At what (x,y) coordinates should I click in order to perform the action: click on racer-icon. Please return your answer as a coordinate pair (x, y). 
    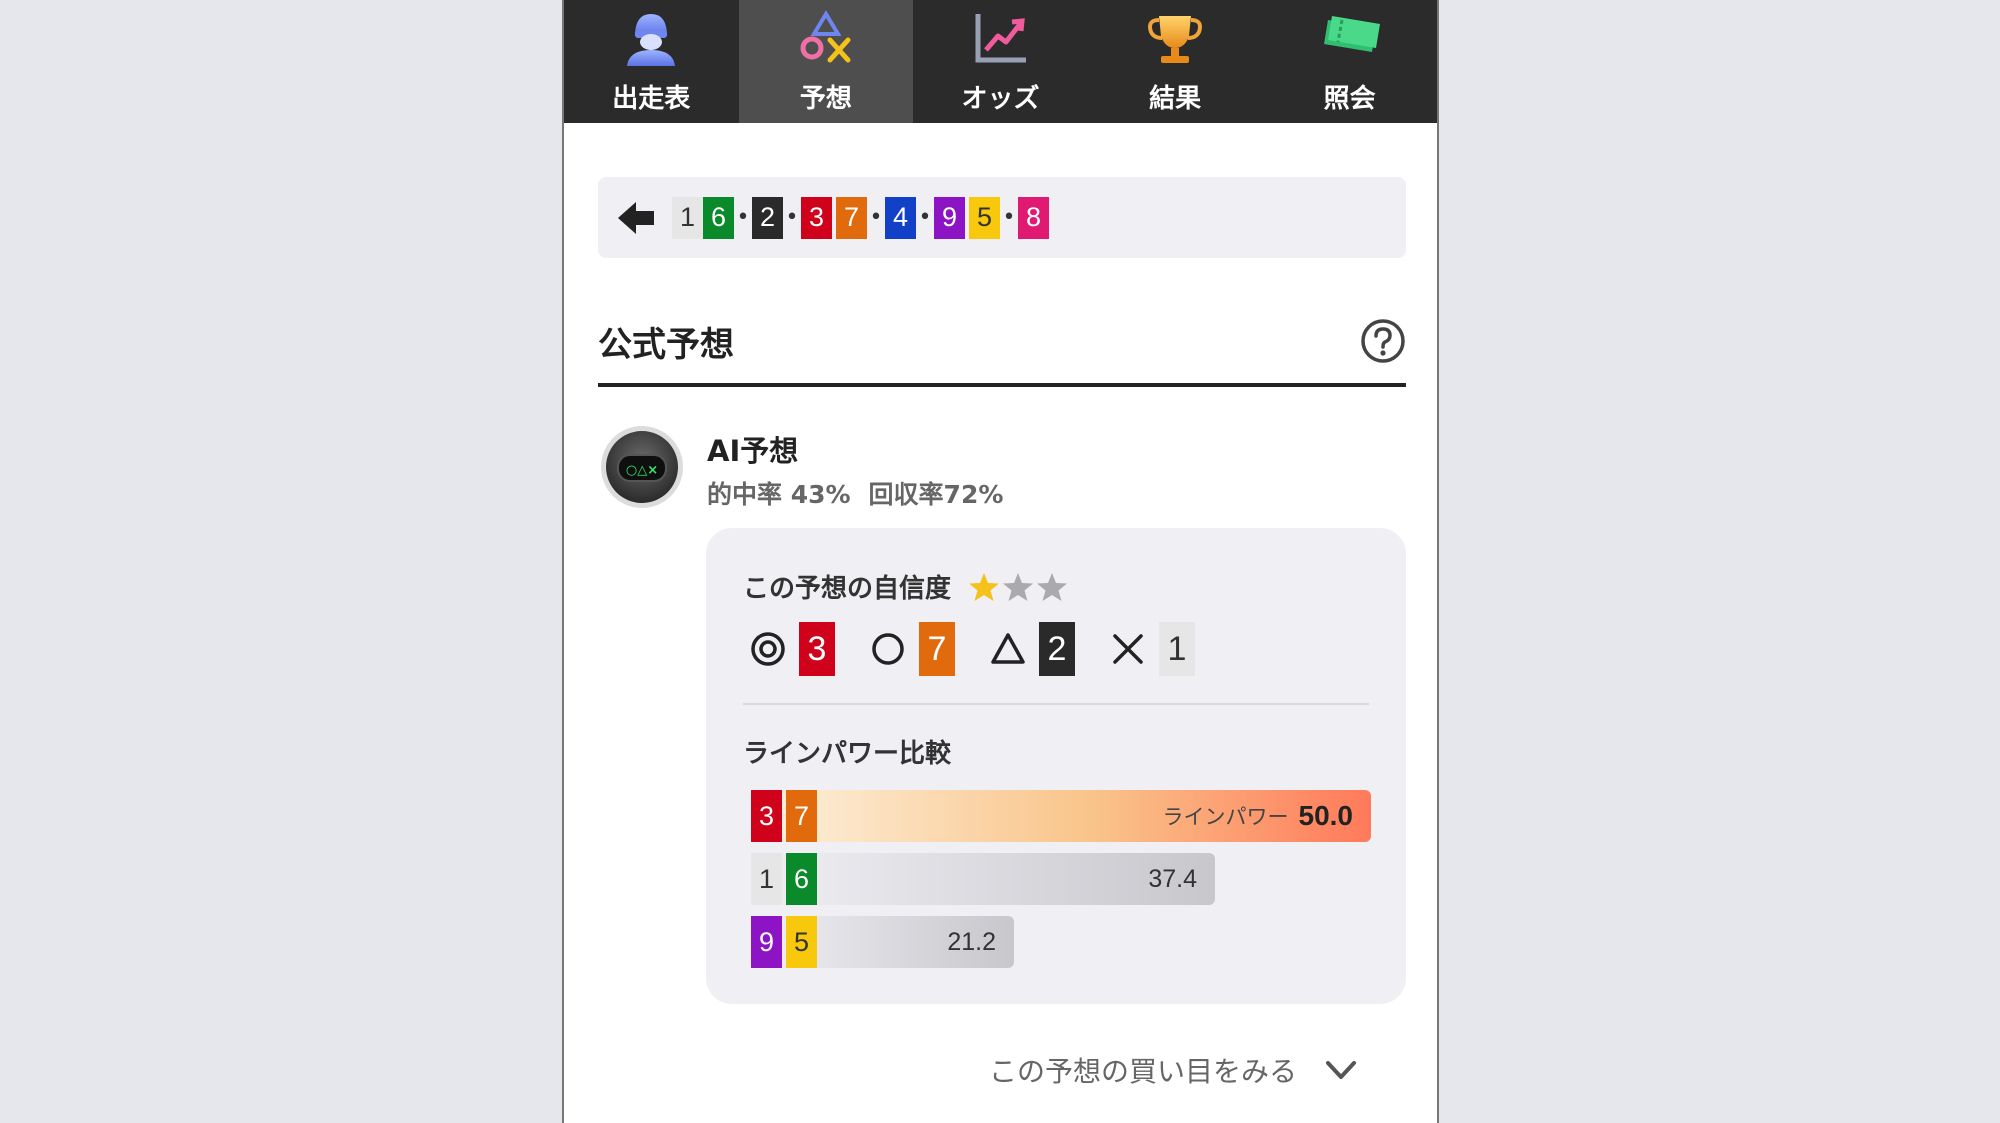
    Looking at the image, I should click on (651, 38).